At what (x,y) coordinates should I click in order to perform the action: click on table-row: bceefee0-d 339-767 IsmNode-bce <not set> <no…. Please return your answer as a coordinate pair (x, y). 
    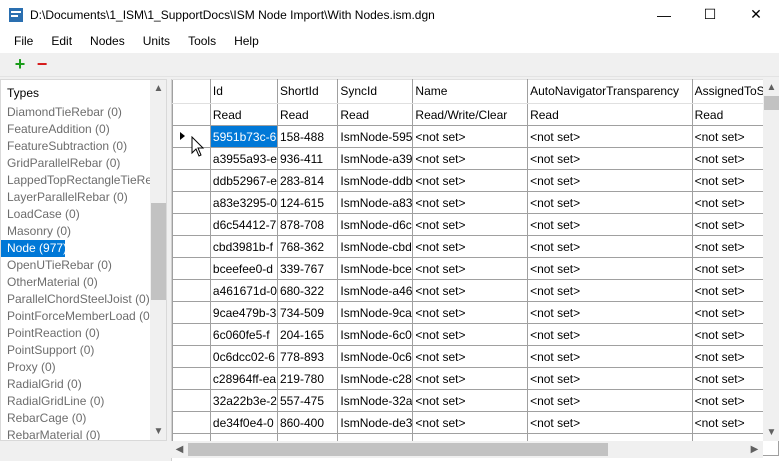
    Looking at the image, I should click on (475, 268).